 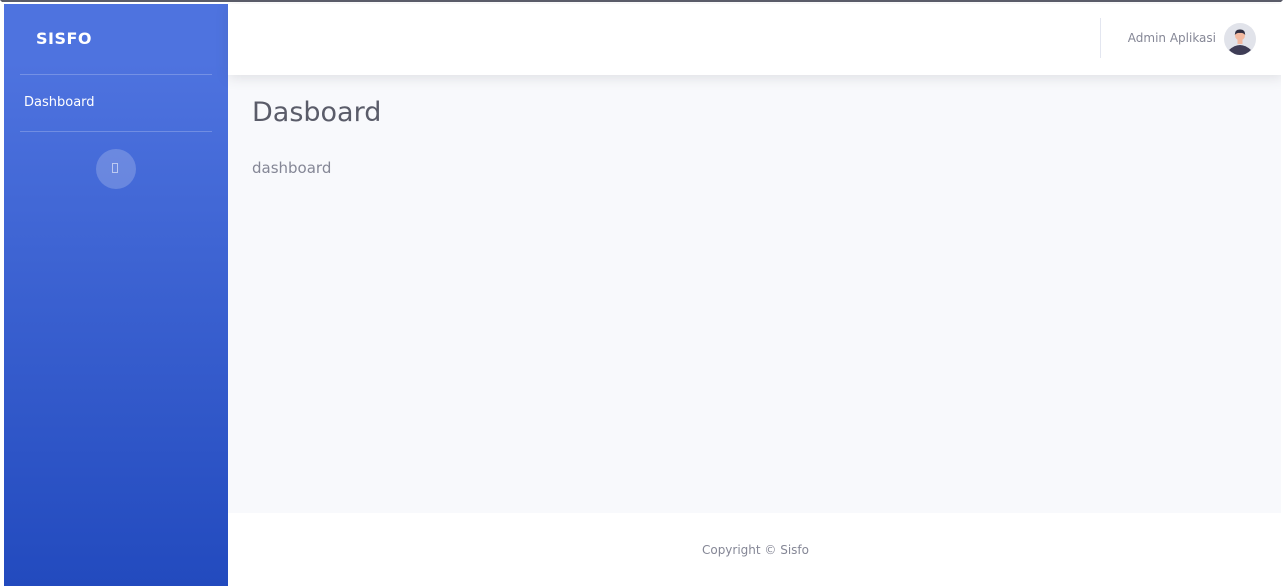 What do you see at coordinates (754, 39) in the screenshot?
I see `topbar: Admin Aplikasi` at bounding box center [754, 39].